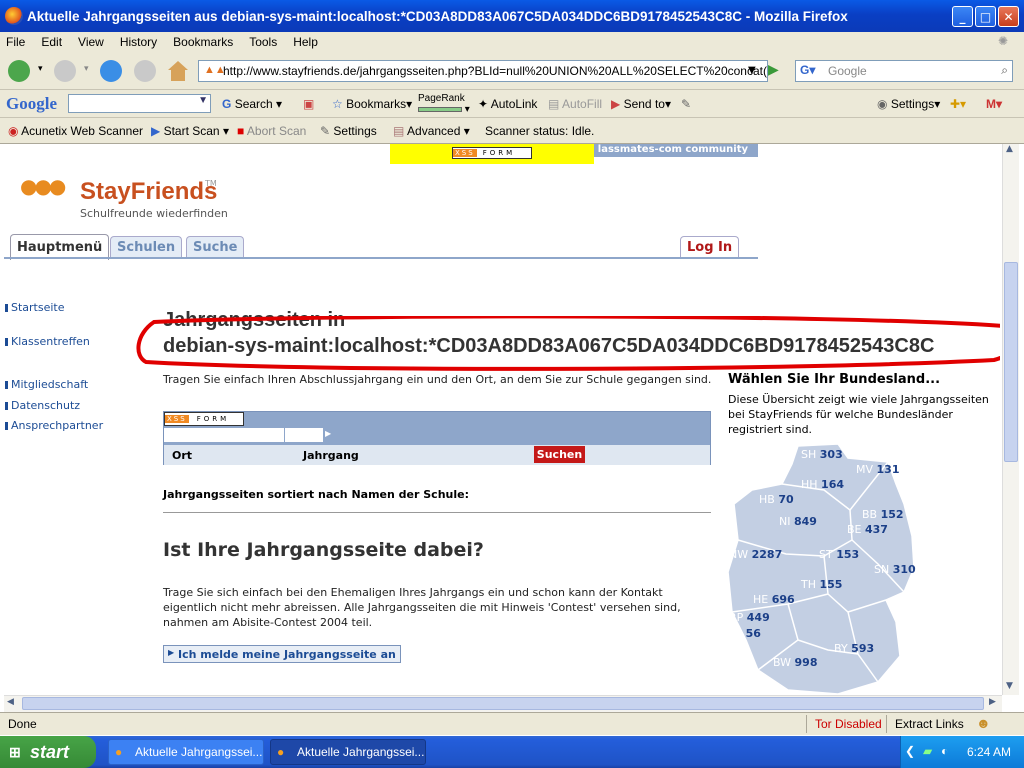 The width and height of the screenshot is (1024, 768). I want to click on register-page-button: ▶ Ich melde meine Jahrgangsseite an, so click(282, 654).